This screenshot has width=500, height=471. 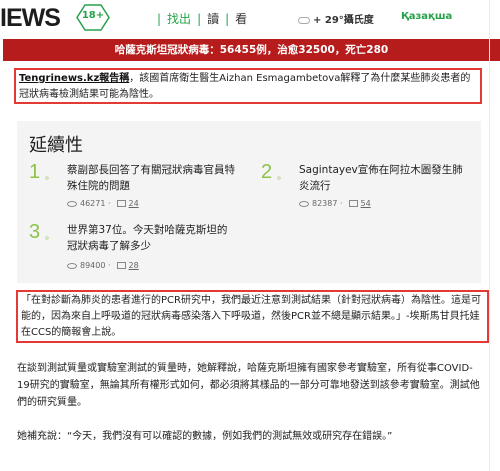 I want to click on covid-stats-bar: 哈薩克斯坦冠狀病毒：56455例，治愈32500，死亡280, so click(x=251, y=50).